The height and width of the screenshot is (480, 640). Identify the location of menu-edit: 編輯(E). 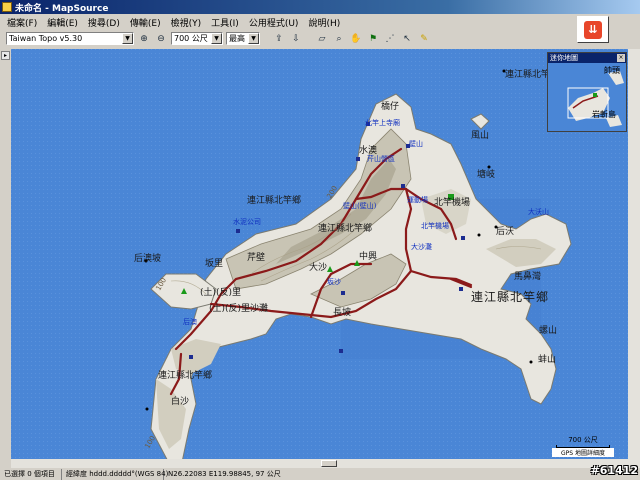
(62, 22).